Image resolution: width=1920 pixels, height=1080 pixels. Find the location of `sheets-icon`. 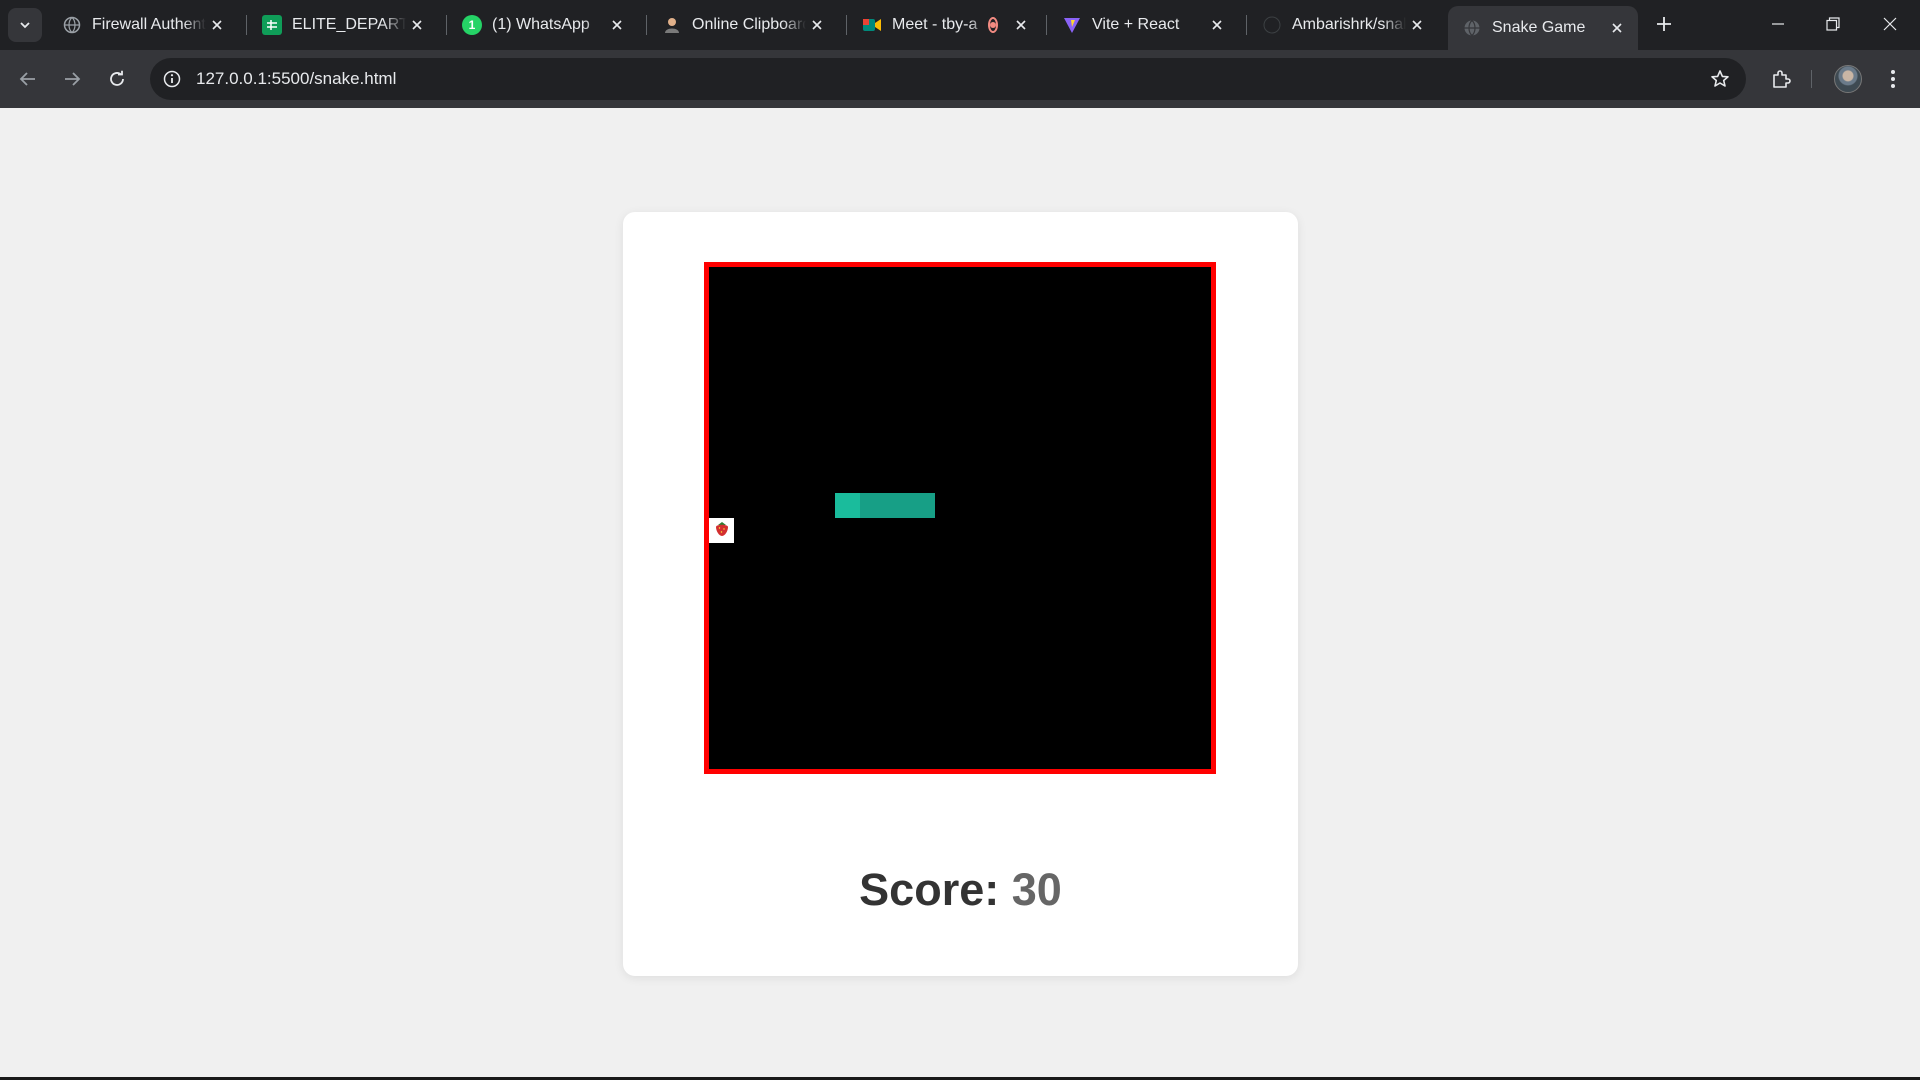

sheets-icon is located at coordinates (272, 25).